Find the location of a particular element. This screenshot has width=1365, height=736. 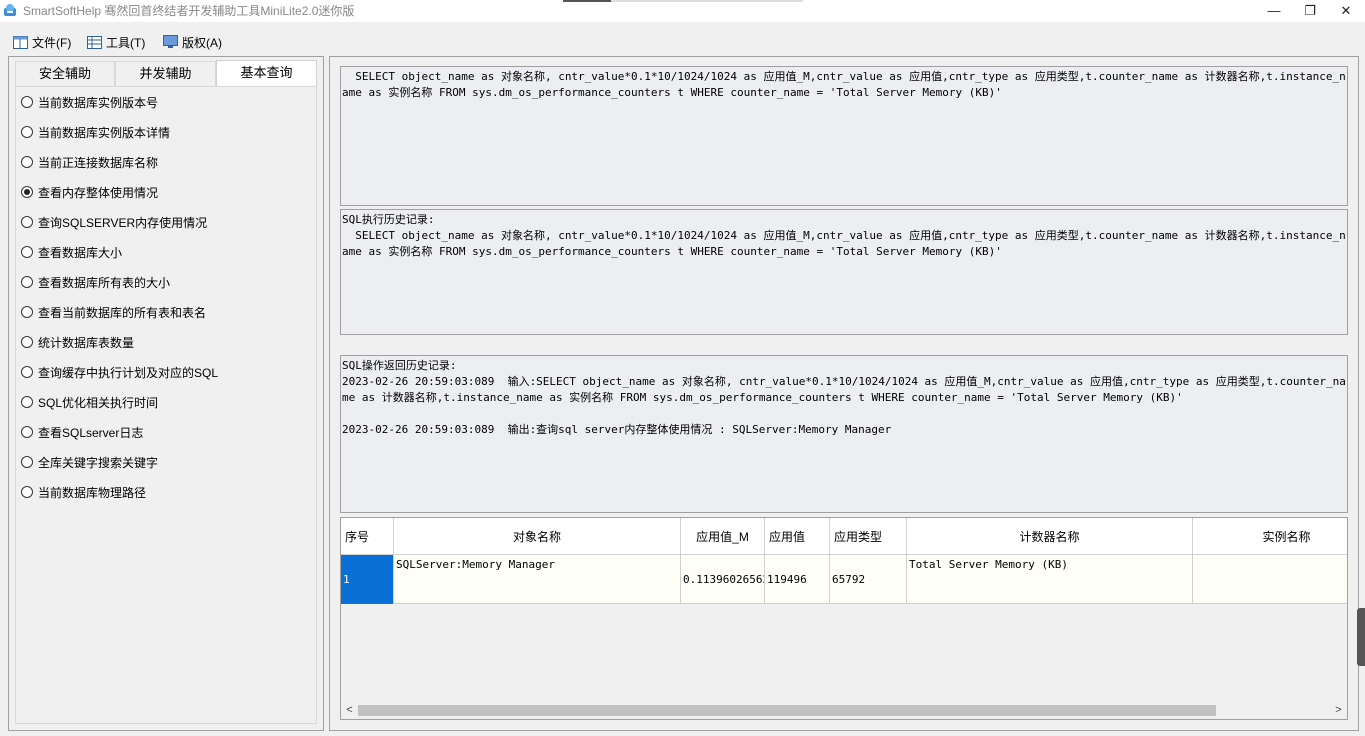

query-option-label: 查询缓存中执行计划及对应的SQL is located at coordinates (128, 372).